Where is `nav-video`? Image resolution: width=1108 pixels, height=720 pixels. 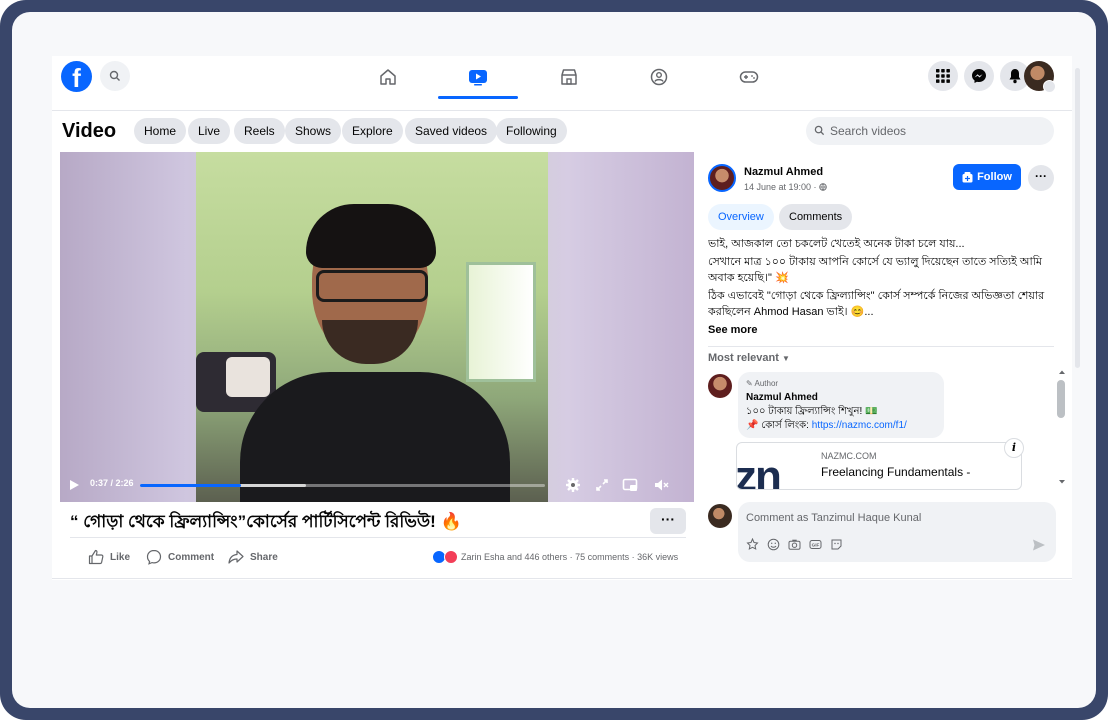 nav-video is located at coordinates (478, 78).